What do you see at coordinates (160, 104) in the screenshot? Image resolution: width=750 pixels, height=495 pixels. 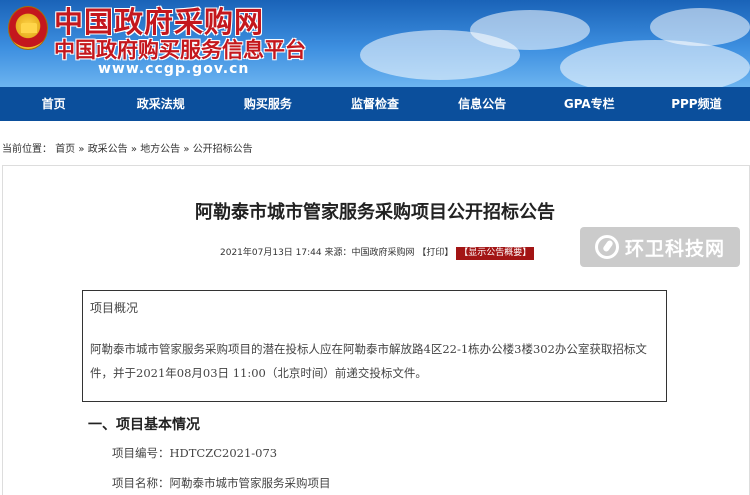 I see `nav-item-regulations: 政采法规` at bounding box center [160, 104].